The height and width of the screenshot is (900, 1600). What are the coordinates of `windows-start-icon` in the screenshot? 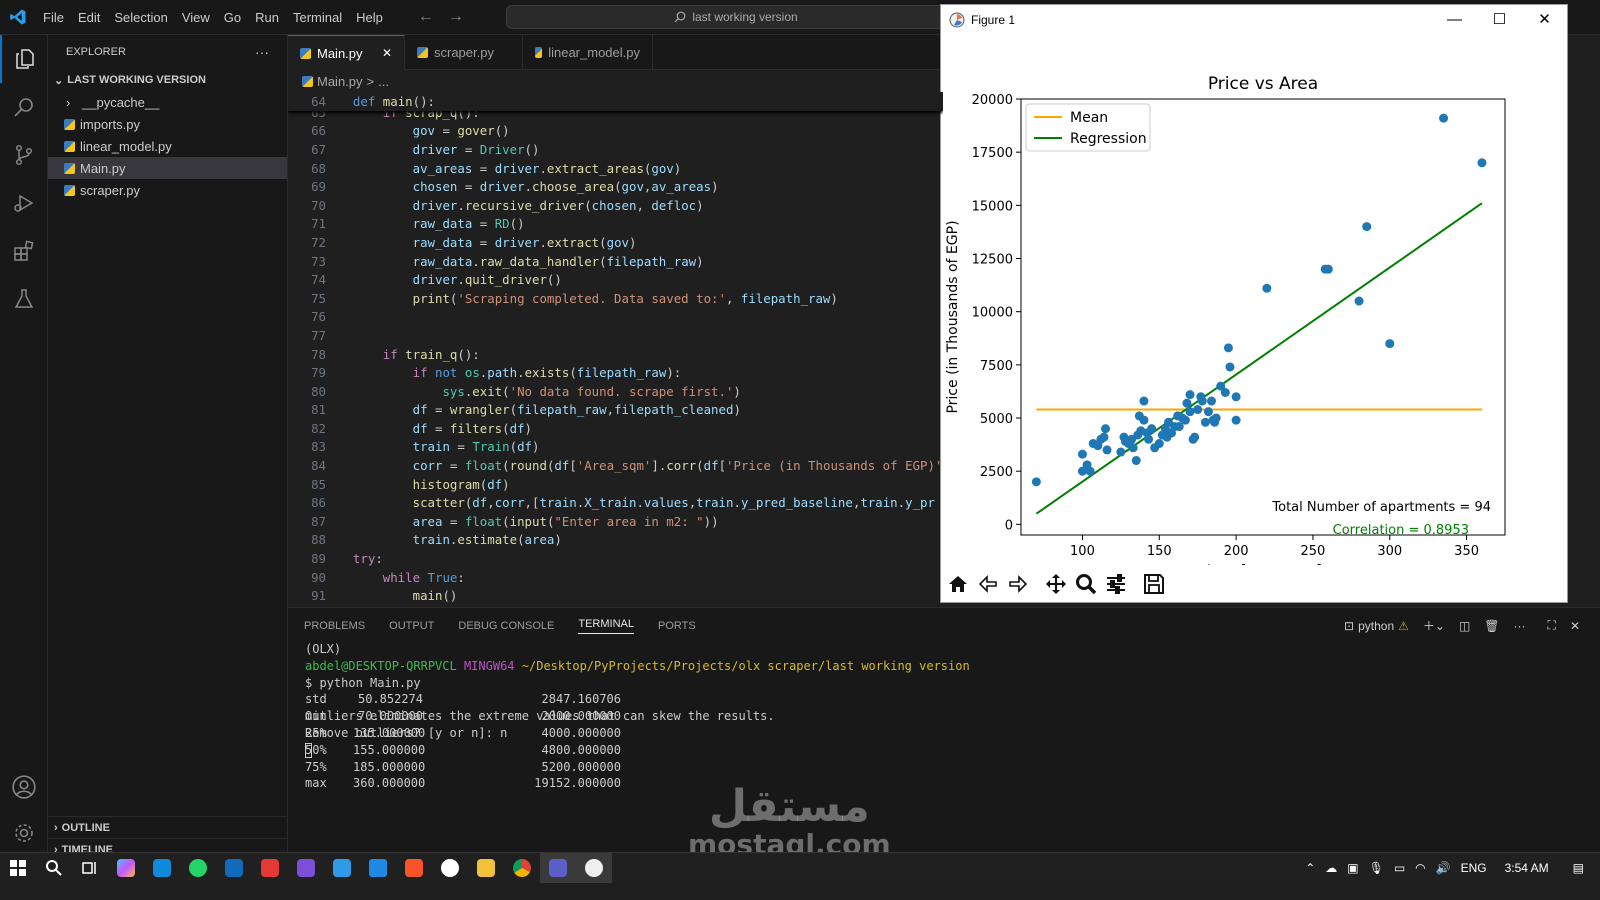 It's located at (18, 868).